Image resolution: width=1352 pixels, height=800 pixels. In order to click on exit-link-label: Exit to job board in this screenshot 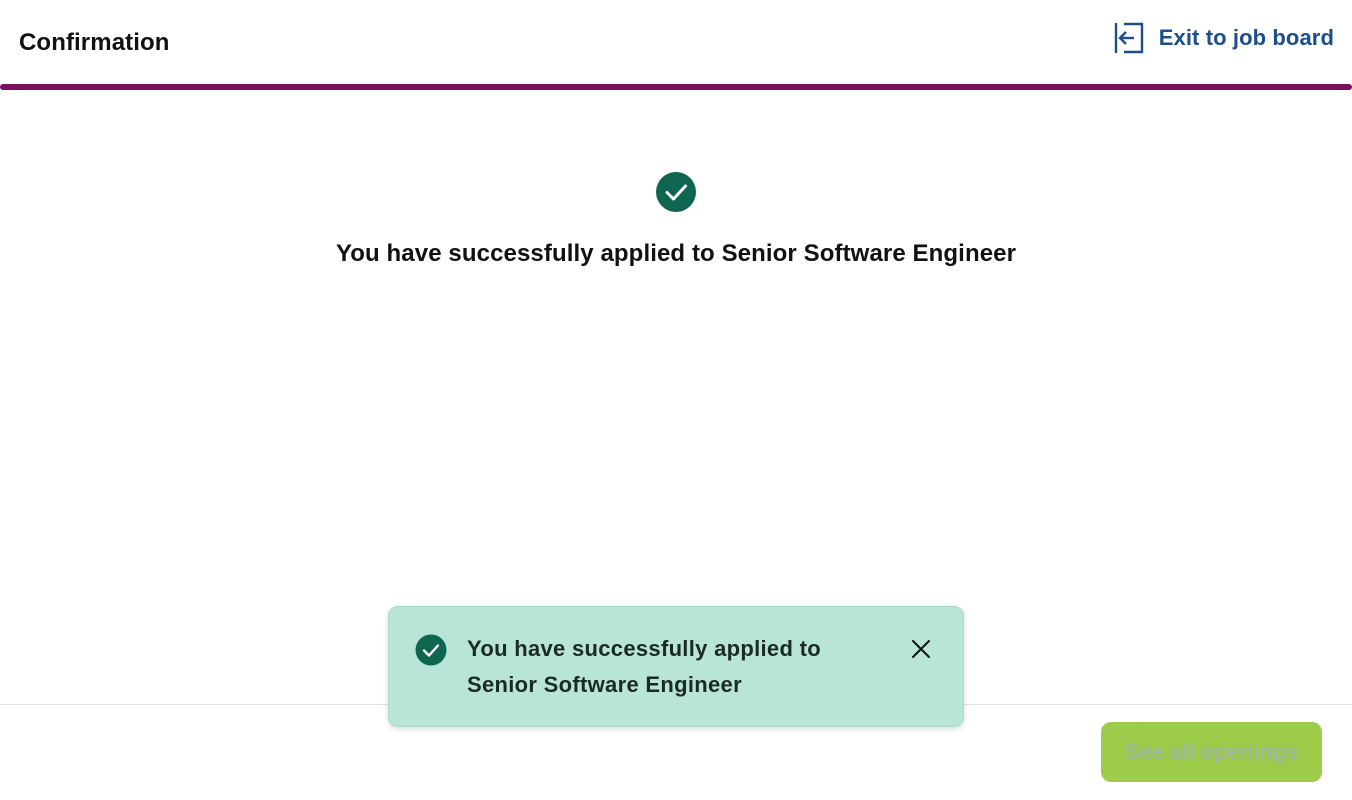, I will do `click(1246, 37)`.